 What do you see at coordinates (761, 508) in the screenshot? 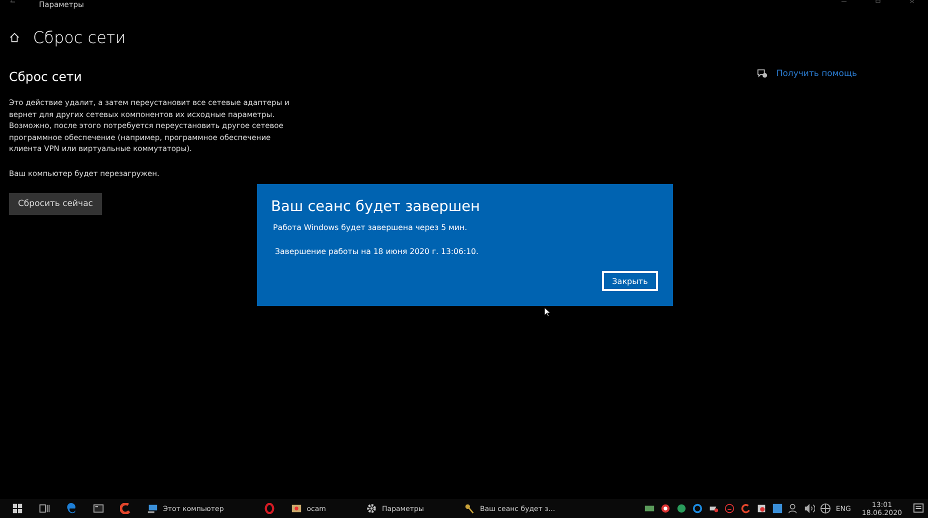
I see `security-icon` at bounding box center [761, 508].